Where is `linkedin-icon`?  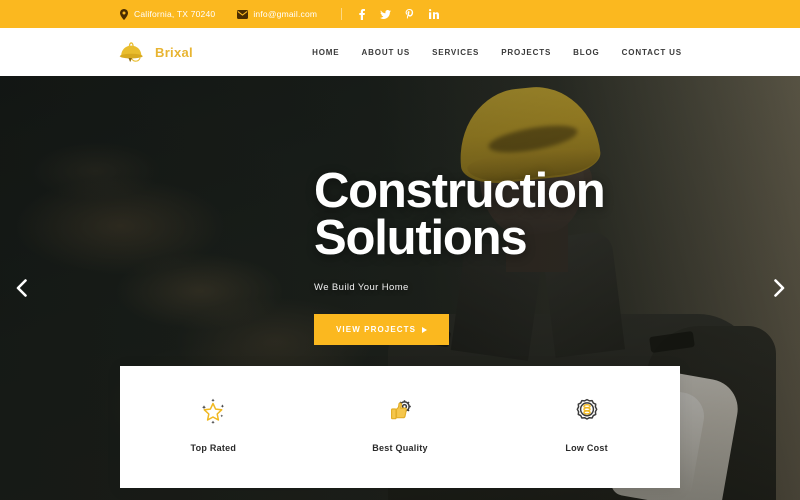
linkedin-icon is located at coordinates (433, 14).